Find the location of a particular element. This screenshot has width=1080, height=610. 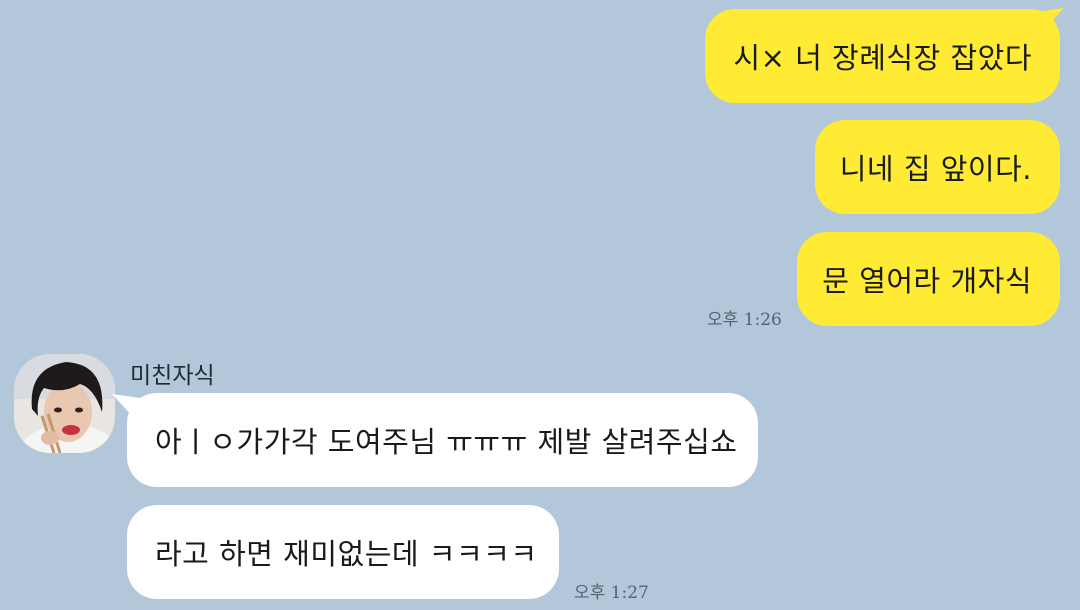

message-text: 아ㅣㅇ가가각 도여주님 ㅠㅠㅠ 제발 살려주십쇼 is located at coordinates (446, 442).